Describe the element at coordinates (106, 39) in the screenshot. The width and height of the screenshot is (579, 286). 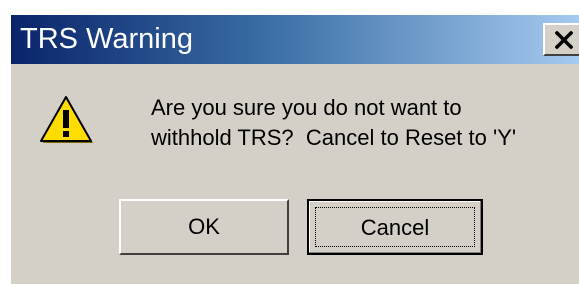
I see `window-title: TRS Warning` at that location.